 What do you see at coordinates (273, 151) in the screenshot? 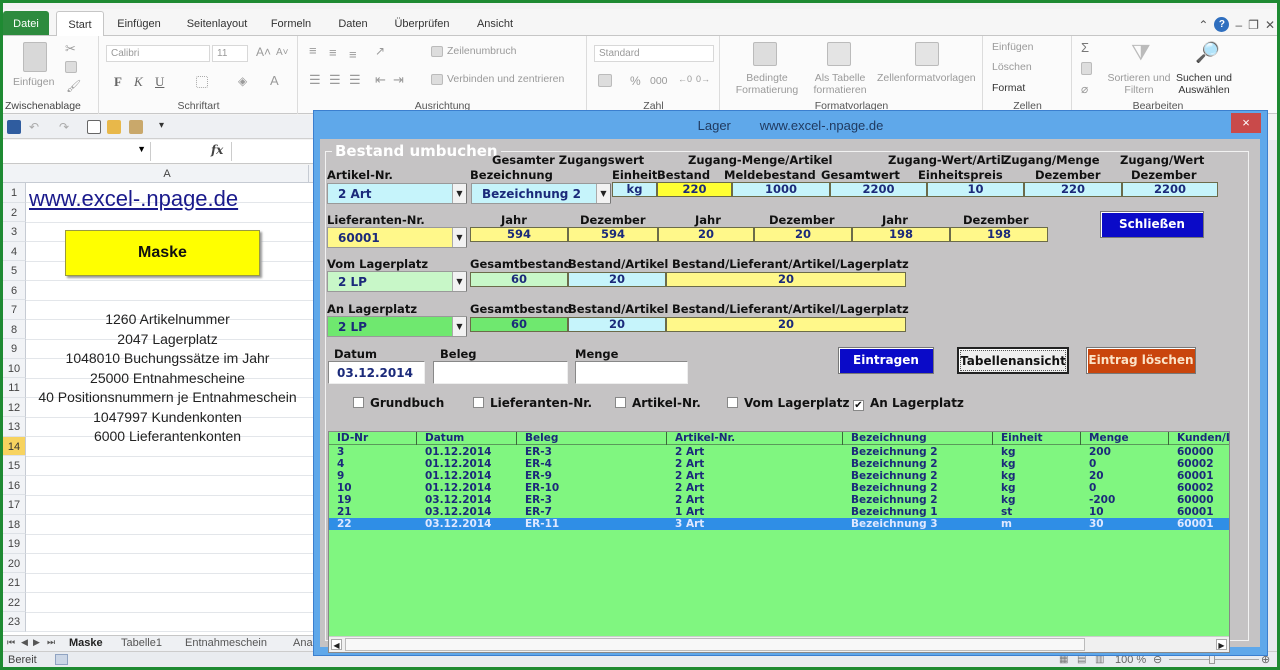
I see `formula-input` at bounding box center [273, 151].